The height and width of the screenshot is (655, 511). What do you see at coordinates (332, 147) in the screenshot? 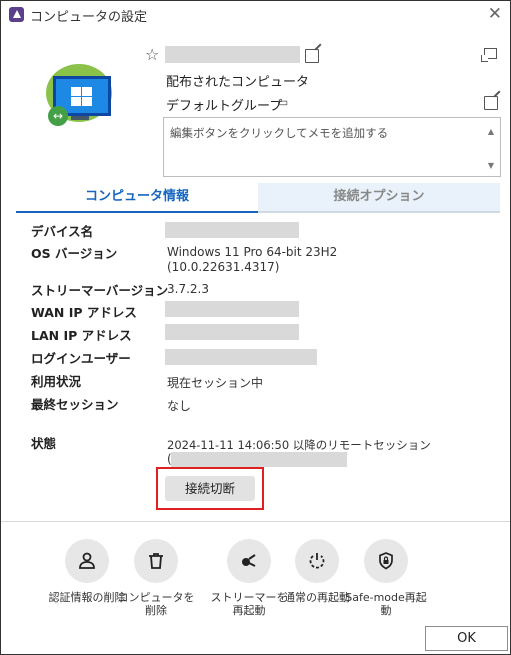
I see `memo-textarea: 編集ボタンをクリックしてメモを追加する ▲ ▼` at bounding box center [332, 147].